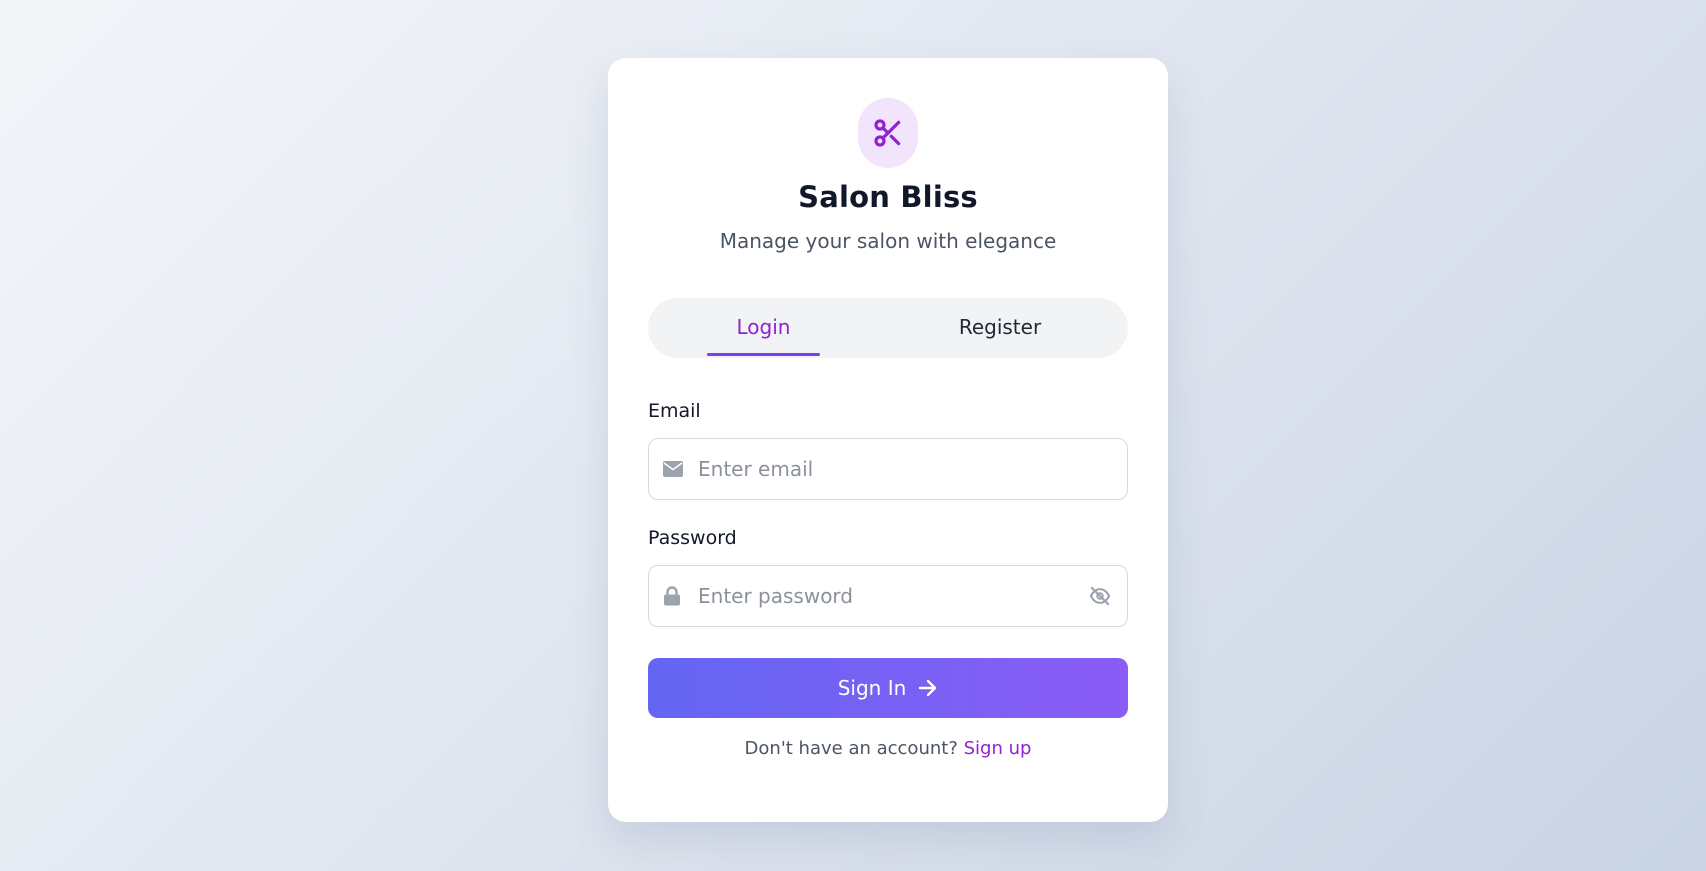  I want to click on signup-prompt: Don't have an account? Sign up, so click(888, 748).